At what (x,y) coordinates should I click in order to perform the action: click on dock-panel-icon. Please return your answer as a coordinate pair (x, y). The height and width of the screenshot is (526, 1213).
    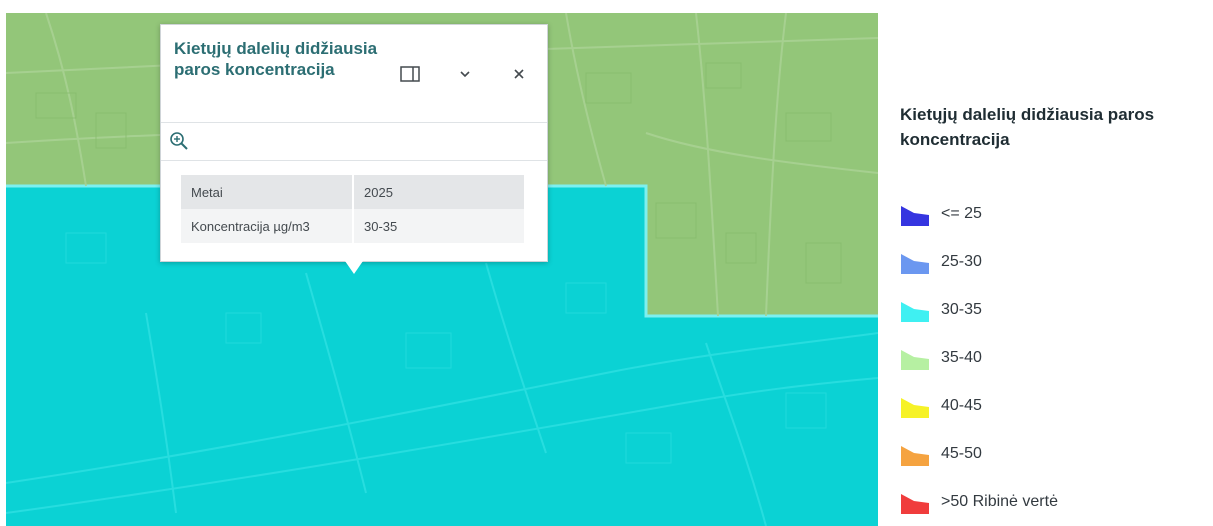
    Looking at the image, I should click on (410, 74).